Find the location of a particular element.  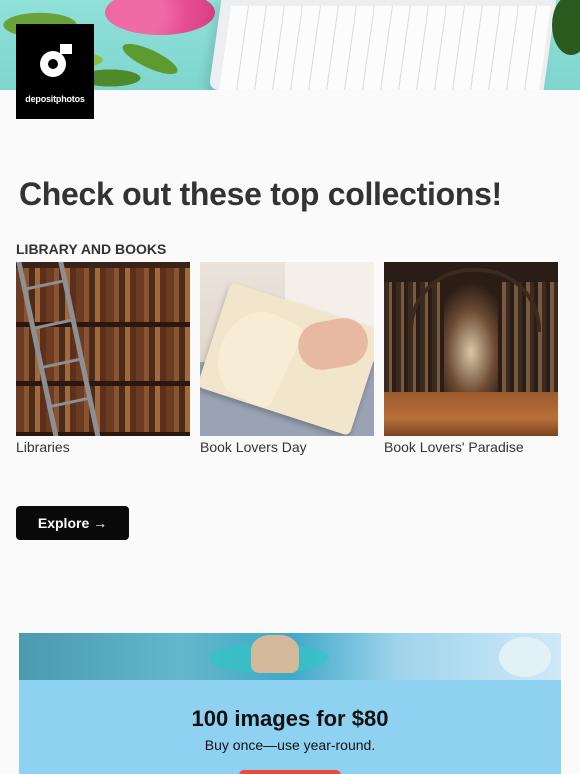

explore-button: Explore → is located at coordinates (72, 523).